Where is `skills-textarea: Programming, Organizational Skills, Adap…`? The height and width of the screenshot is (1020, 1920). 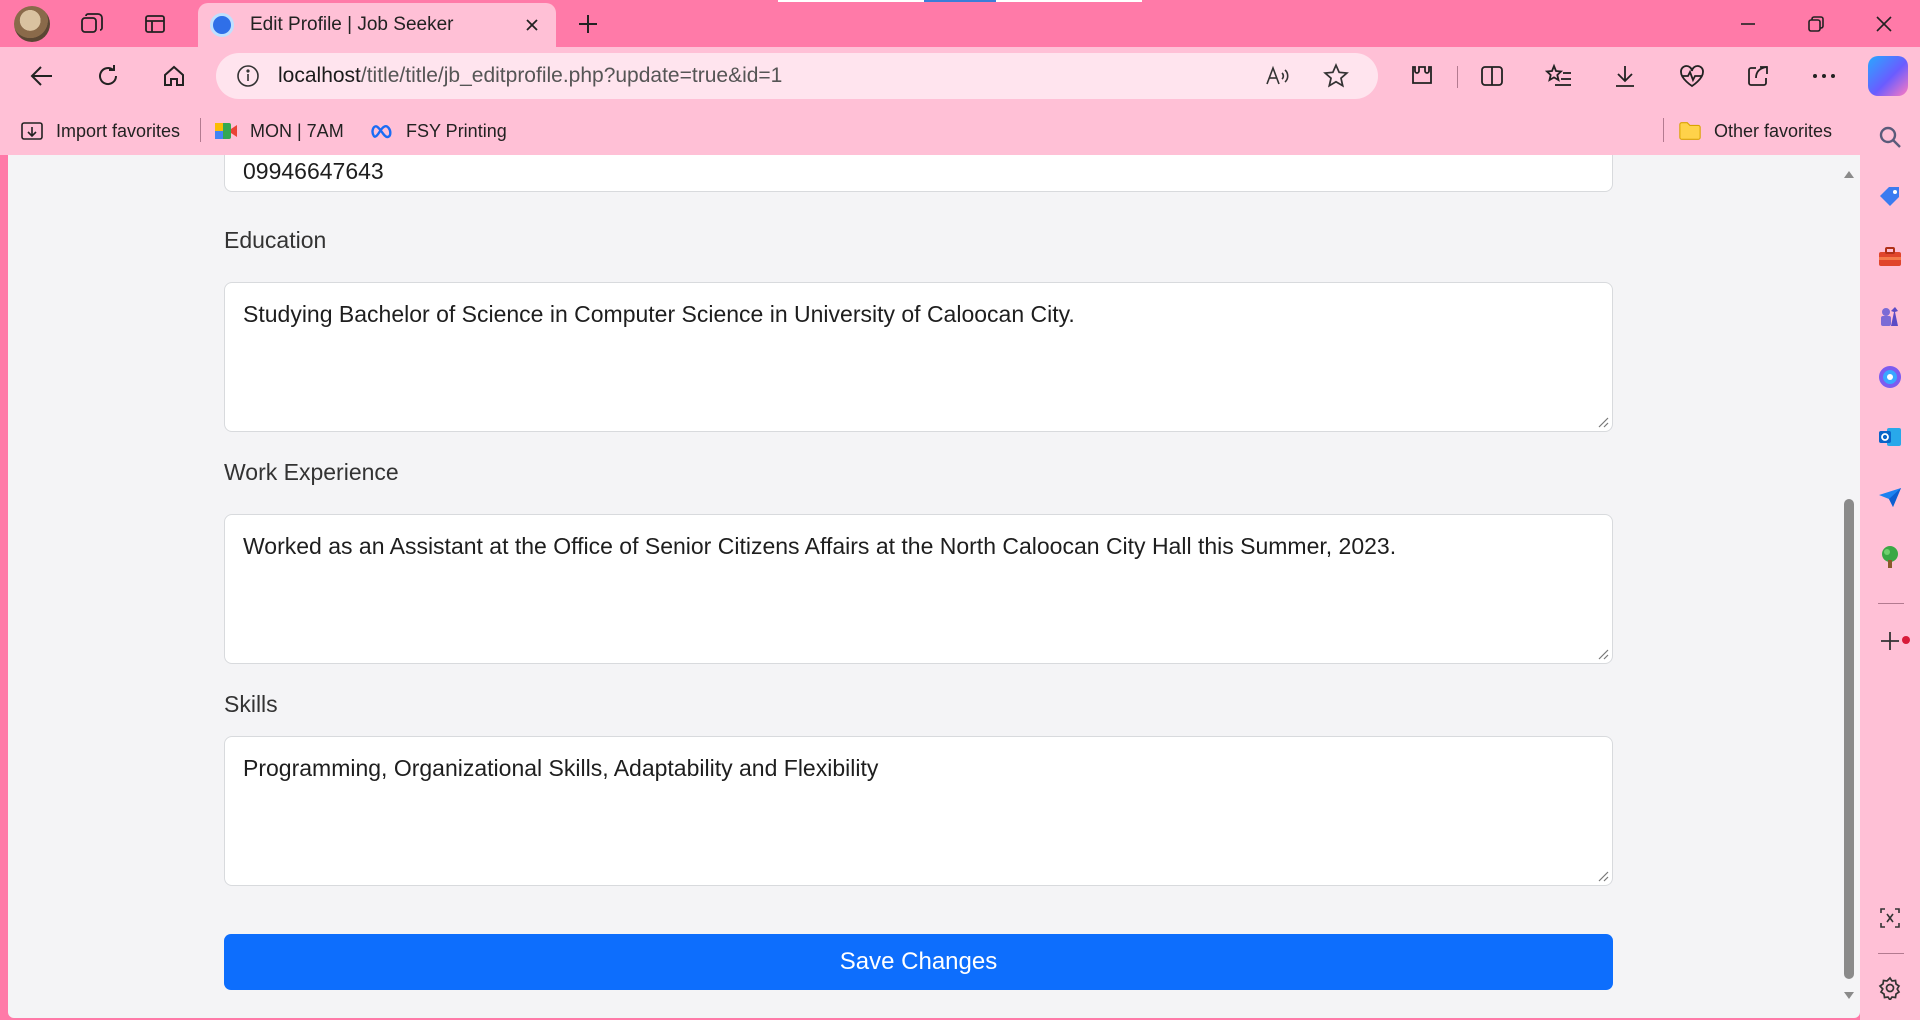
skills-textarea: Programming, Organizational Skills, Adap… is located at coordinates (918, 811).